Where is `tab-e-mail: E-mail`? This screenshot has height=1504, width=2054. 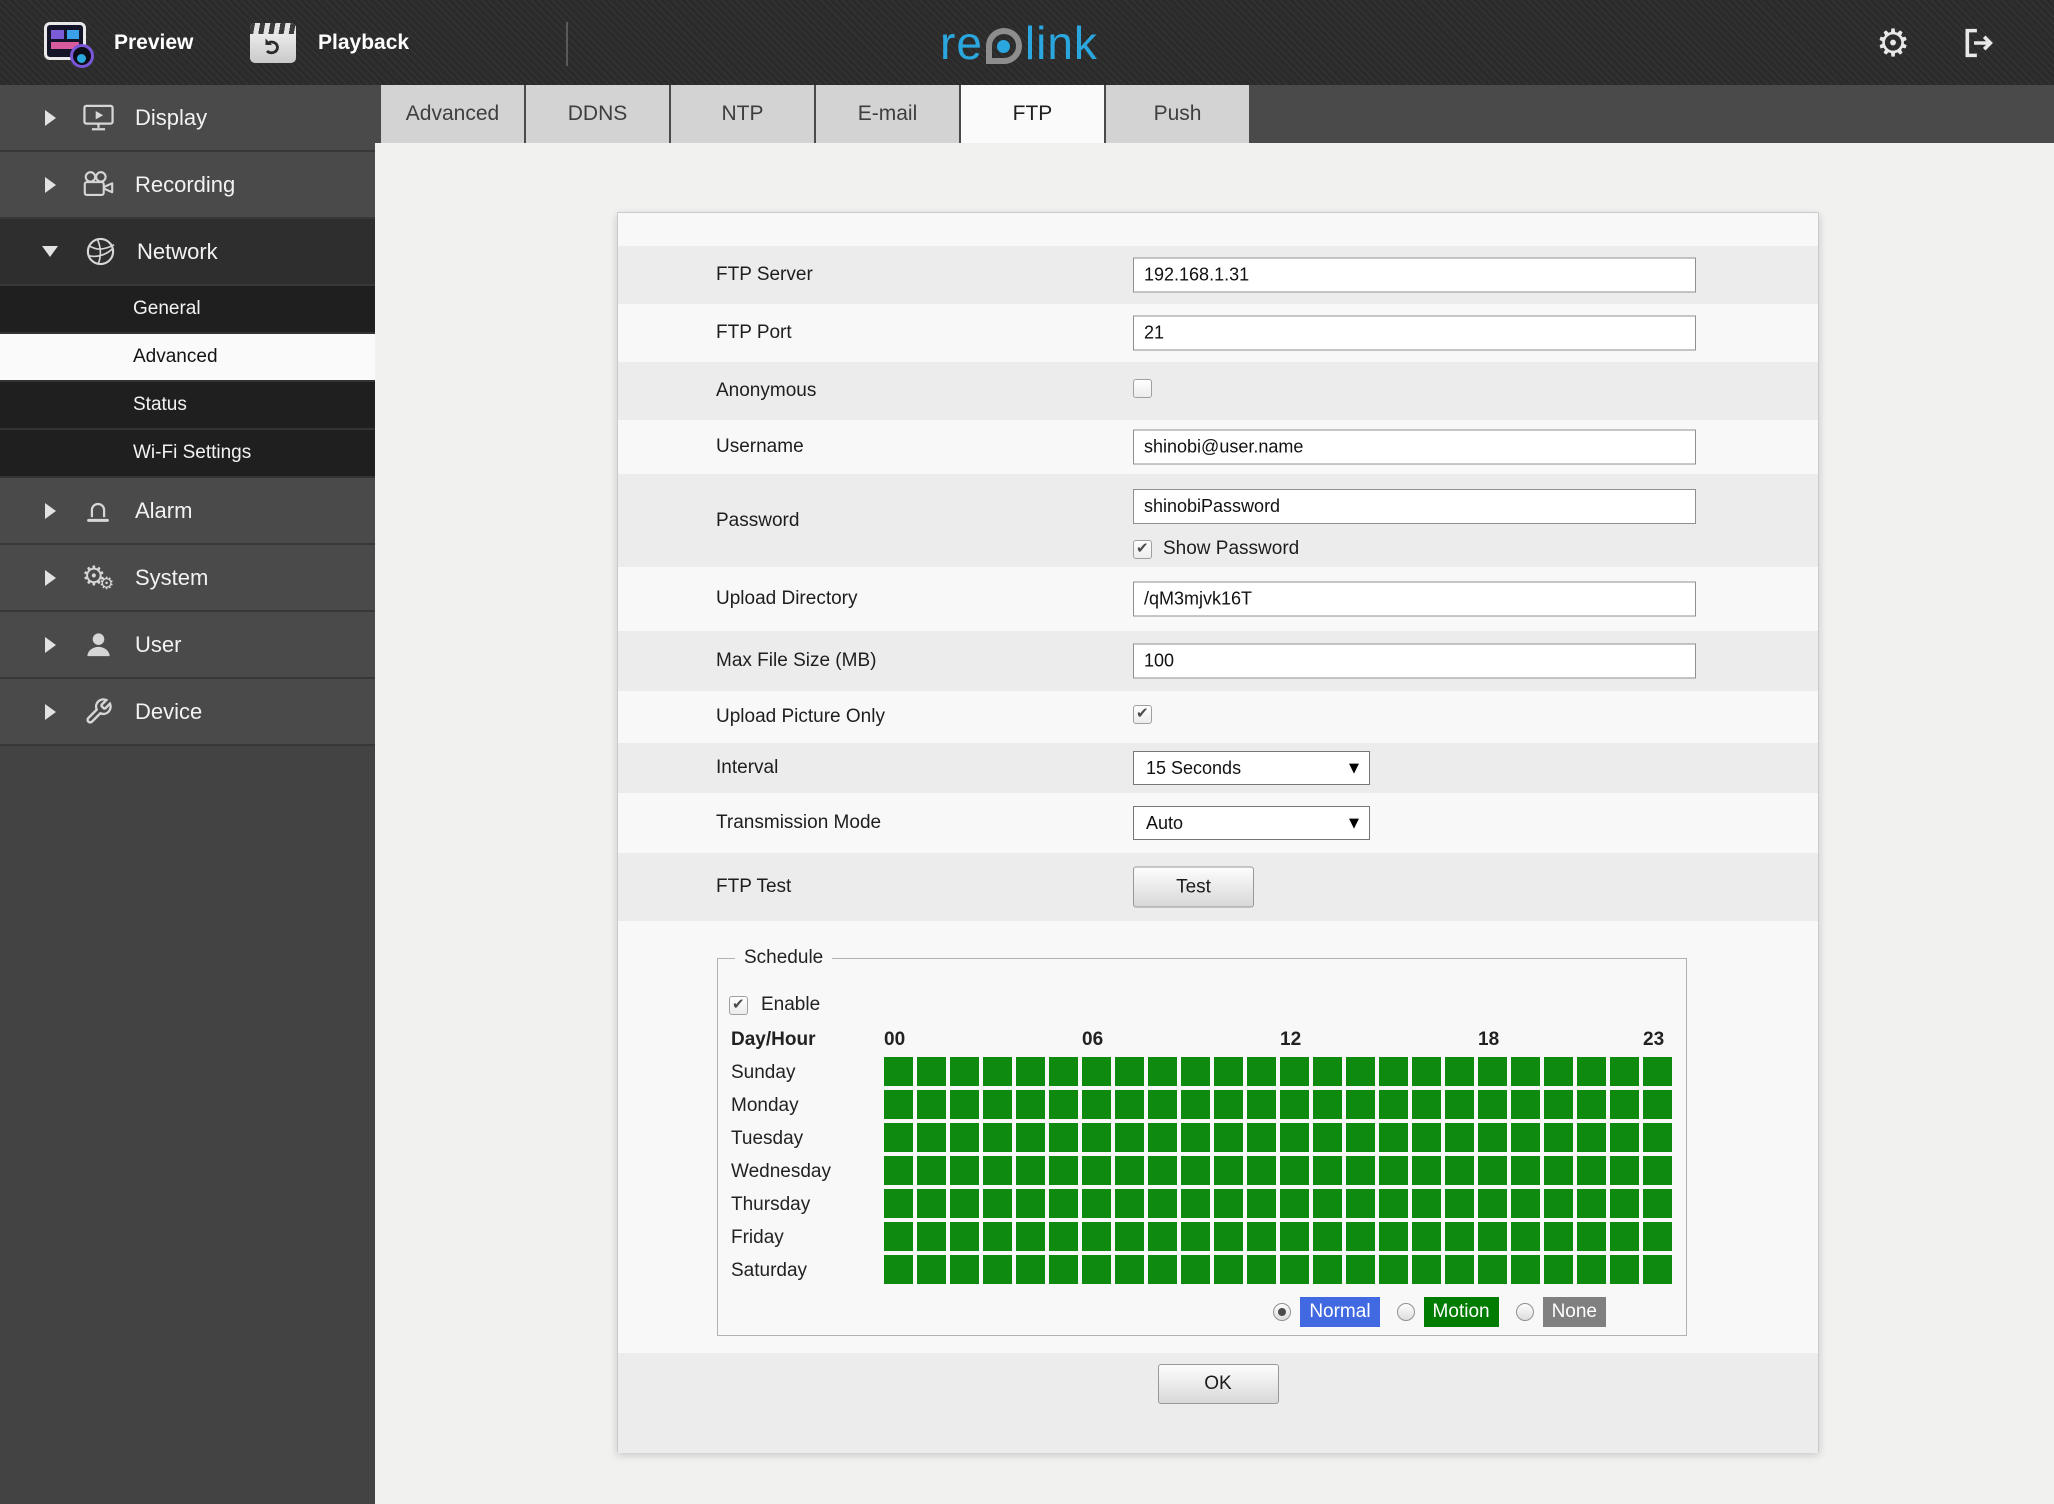
tab-e-mail: E-mail is located at coordinates (887, 114).